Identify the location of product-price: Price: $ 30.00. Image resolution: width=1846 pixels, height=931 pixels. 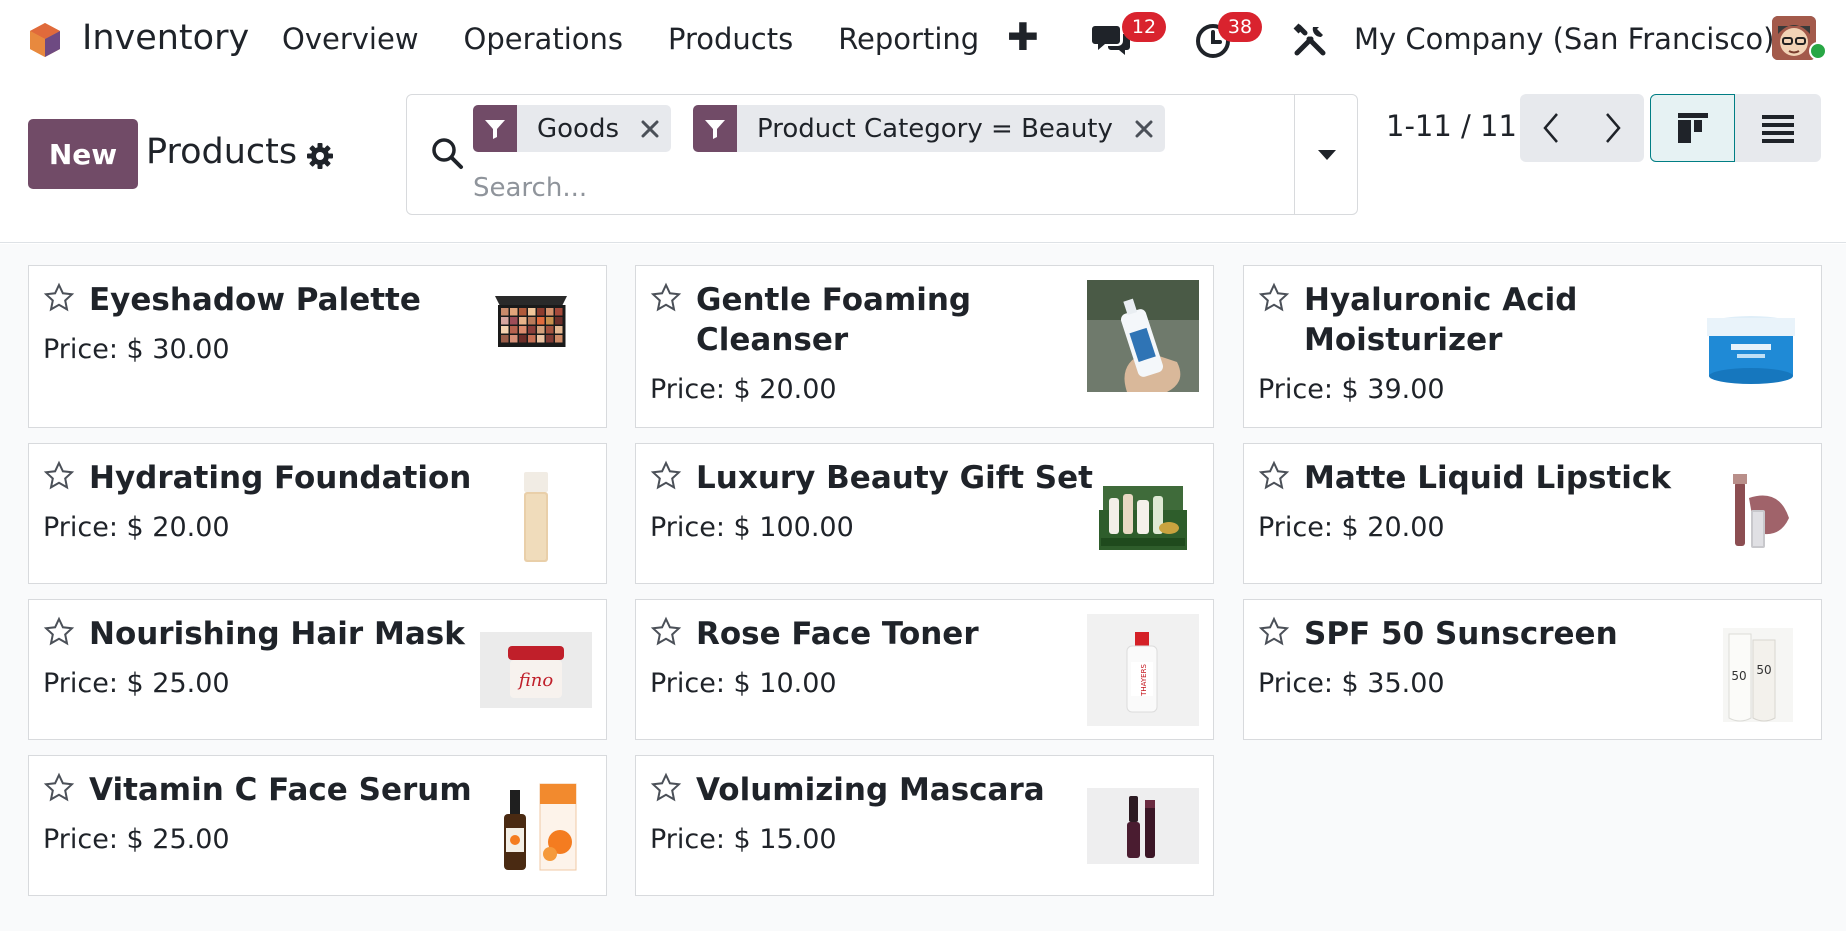
(136, 349).